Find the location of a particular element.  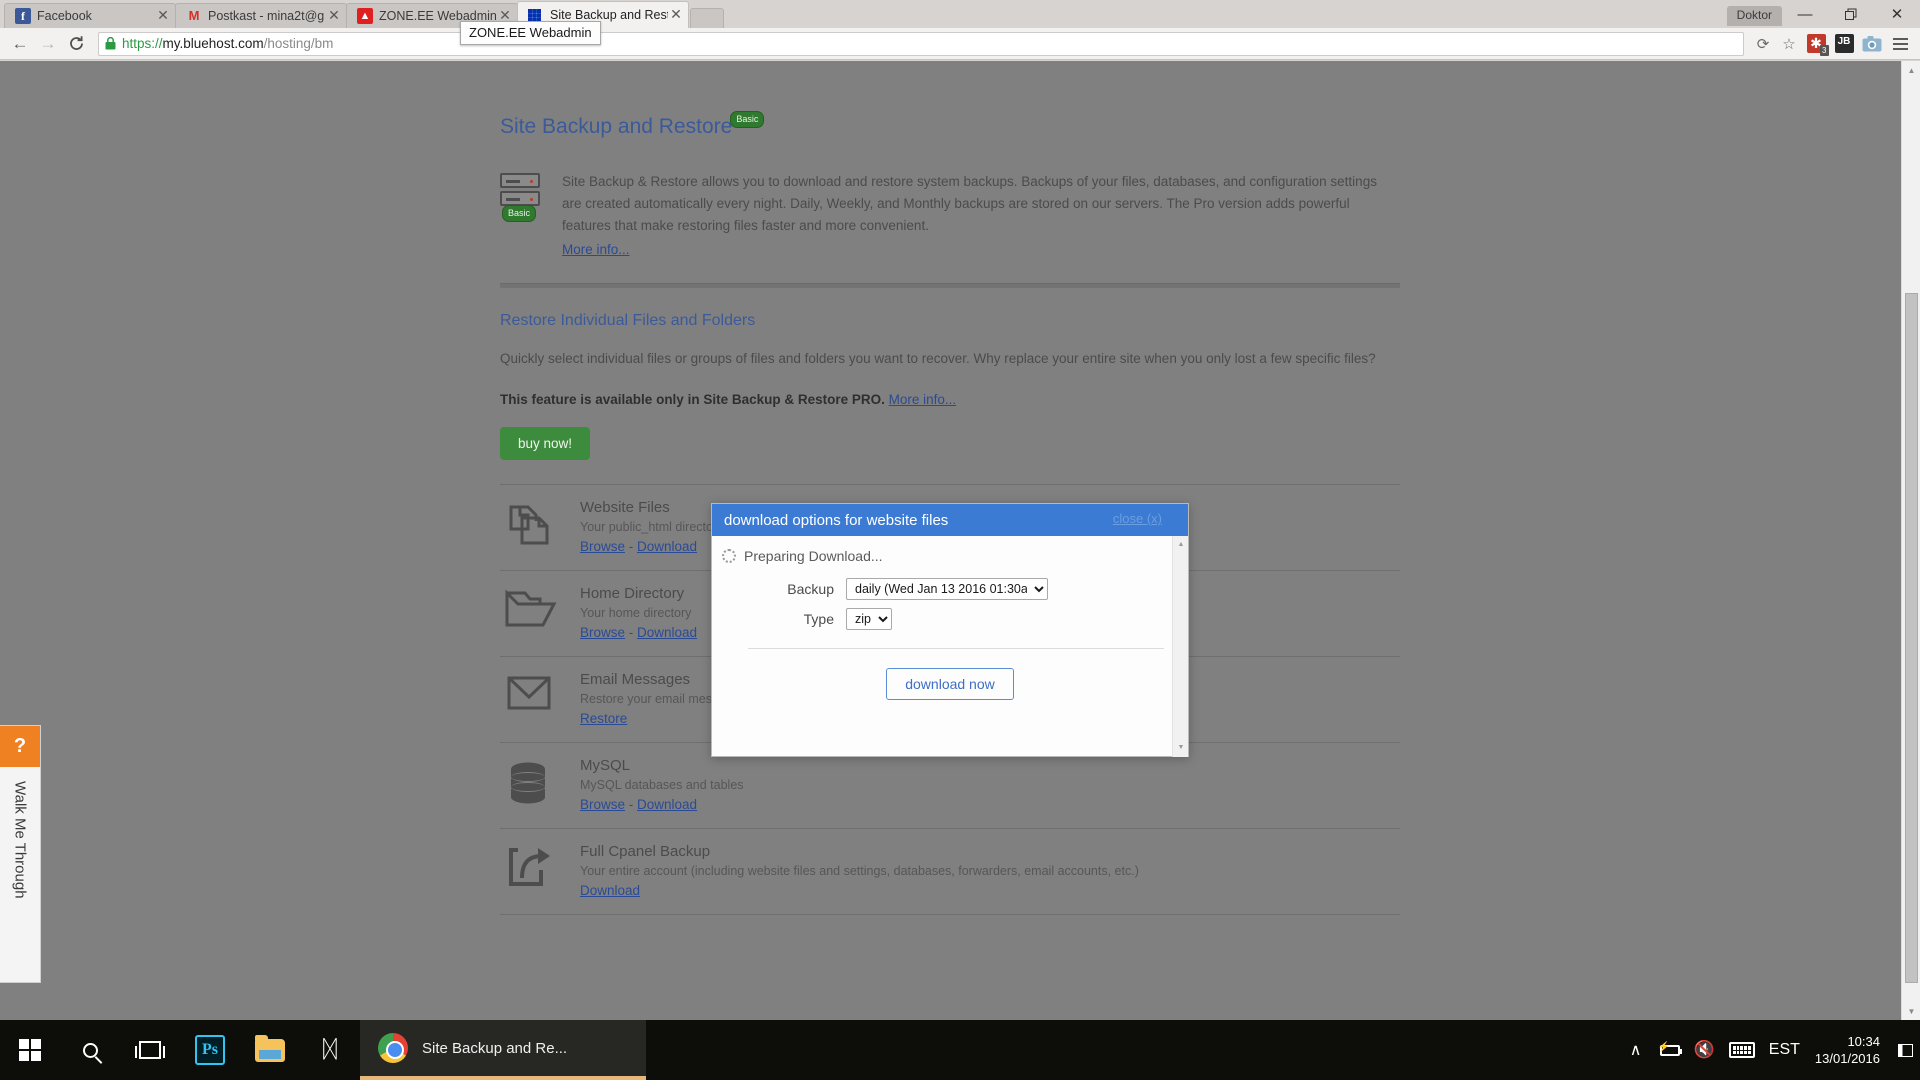

tab-title: Site Backup and Rest is located at coordinates (609, 15).